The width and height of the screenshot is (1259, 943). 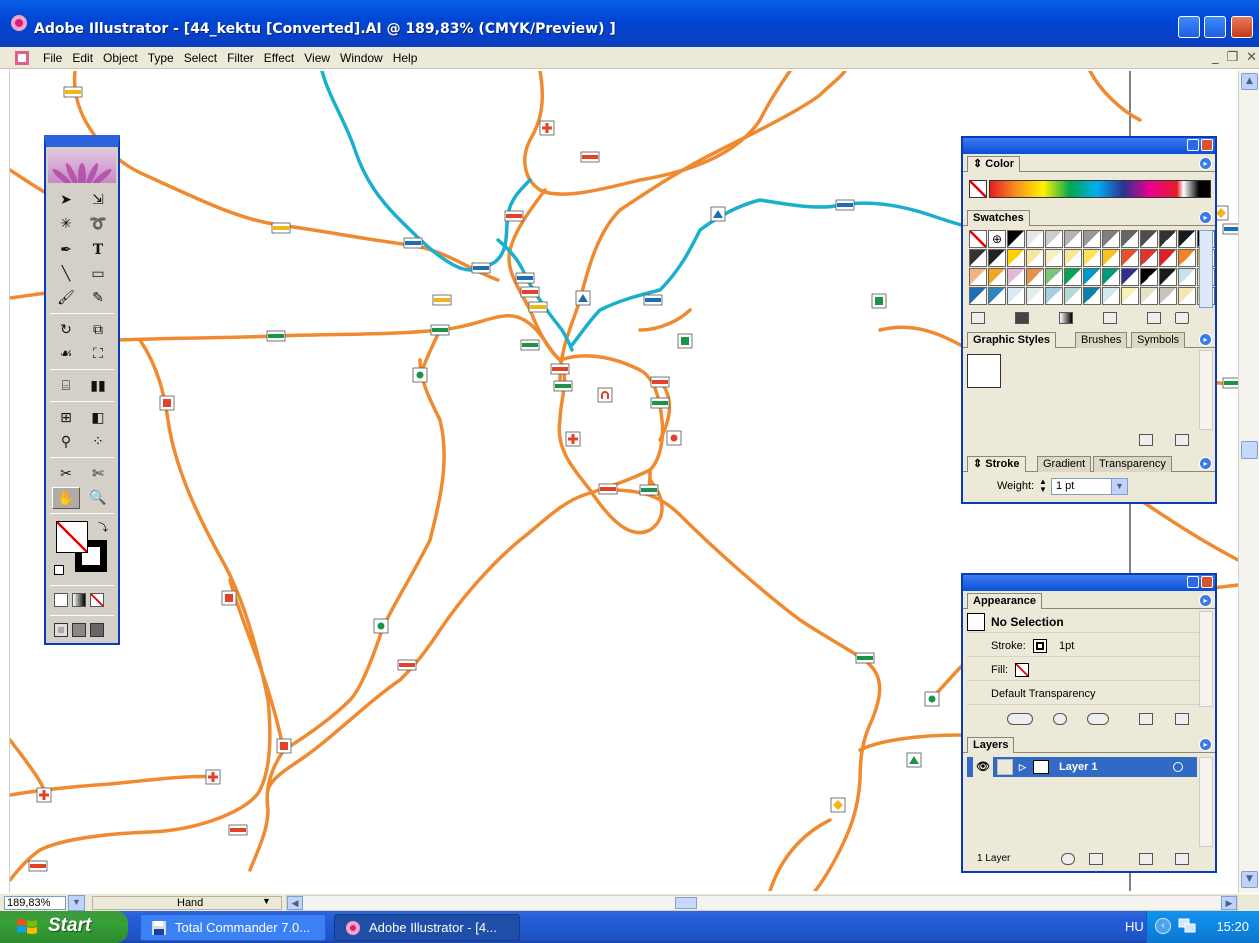 What do you see at coordinates (1064, 464) in the screenshot?
I see `tab-gradient: Gradient` at bounding box center [1064, 464].